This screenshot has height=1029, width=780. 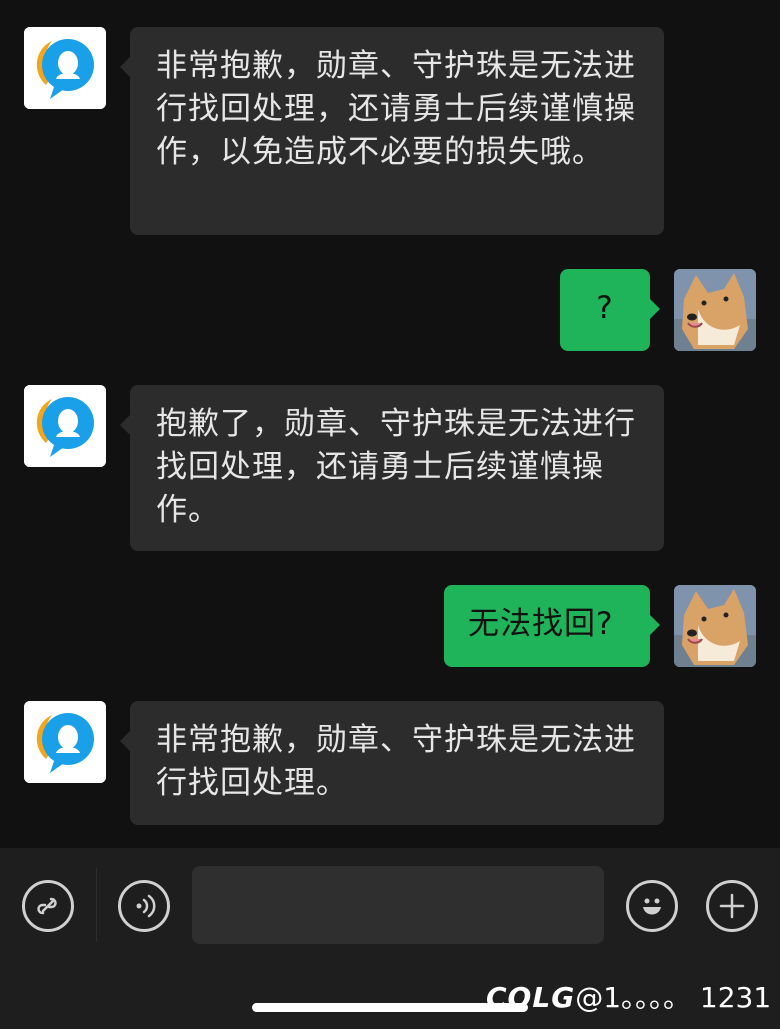 What do you see at coordinates (96, 905) in the screenshot?
I see `toolbar-divider` at bounding box center [96, 905].